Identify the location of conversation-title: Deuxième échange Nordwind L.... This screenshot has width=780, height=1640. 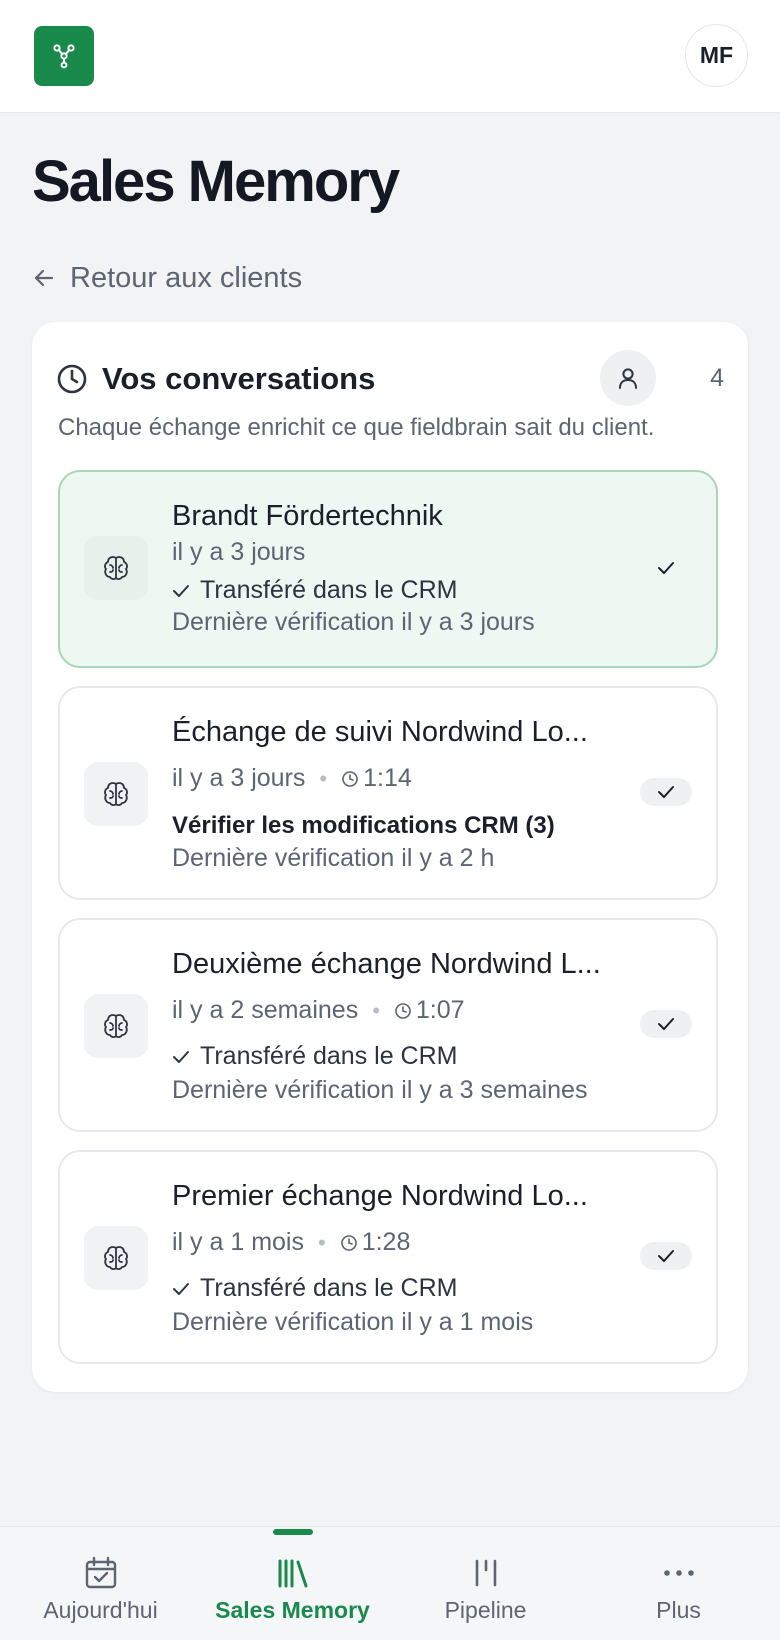
(386, 964).